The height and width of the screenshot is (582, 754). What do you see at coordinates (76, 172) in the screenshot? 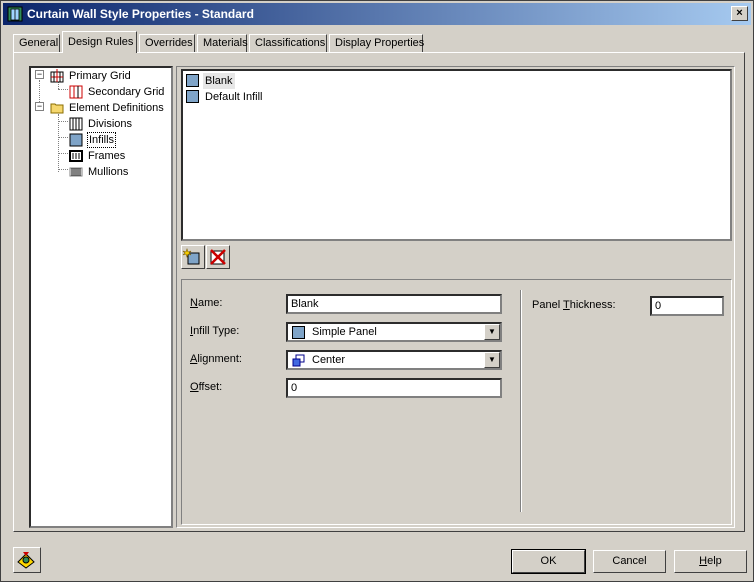
I see `mullions-icon` at bounding box center [76, 172].